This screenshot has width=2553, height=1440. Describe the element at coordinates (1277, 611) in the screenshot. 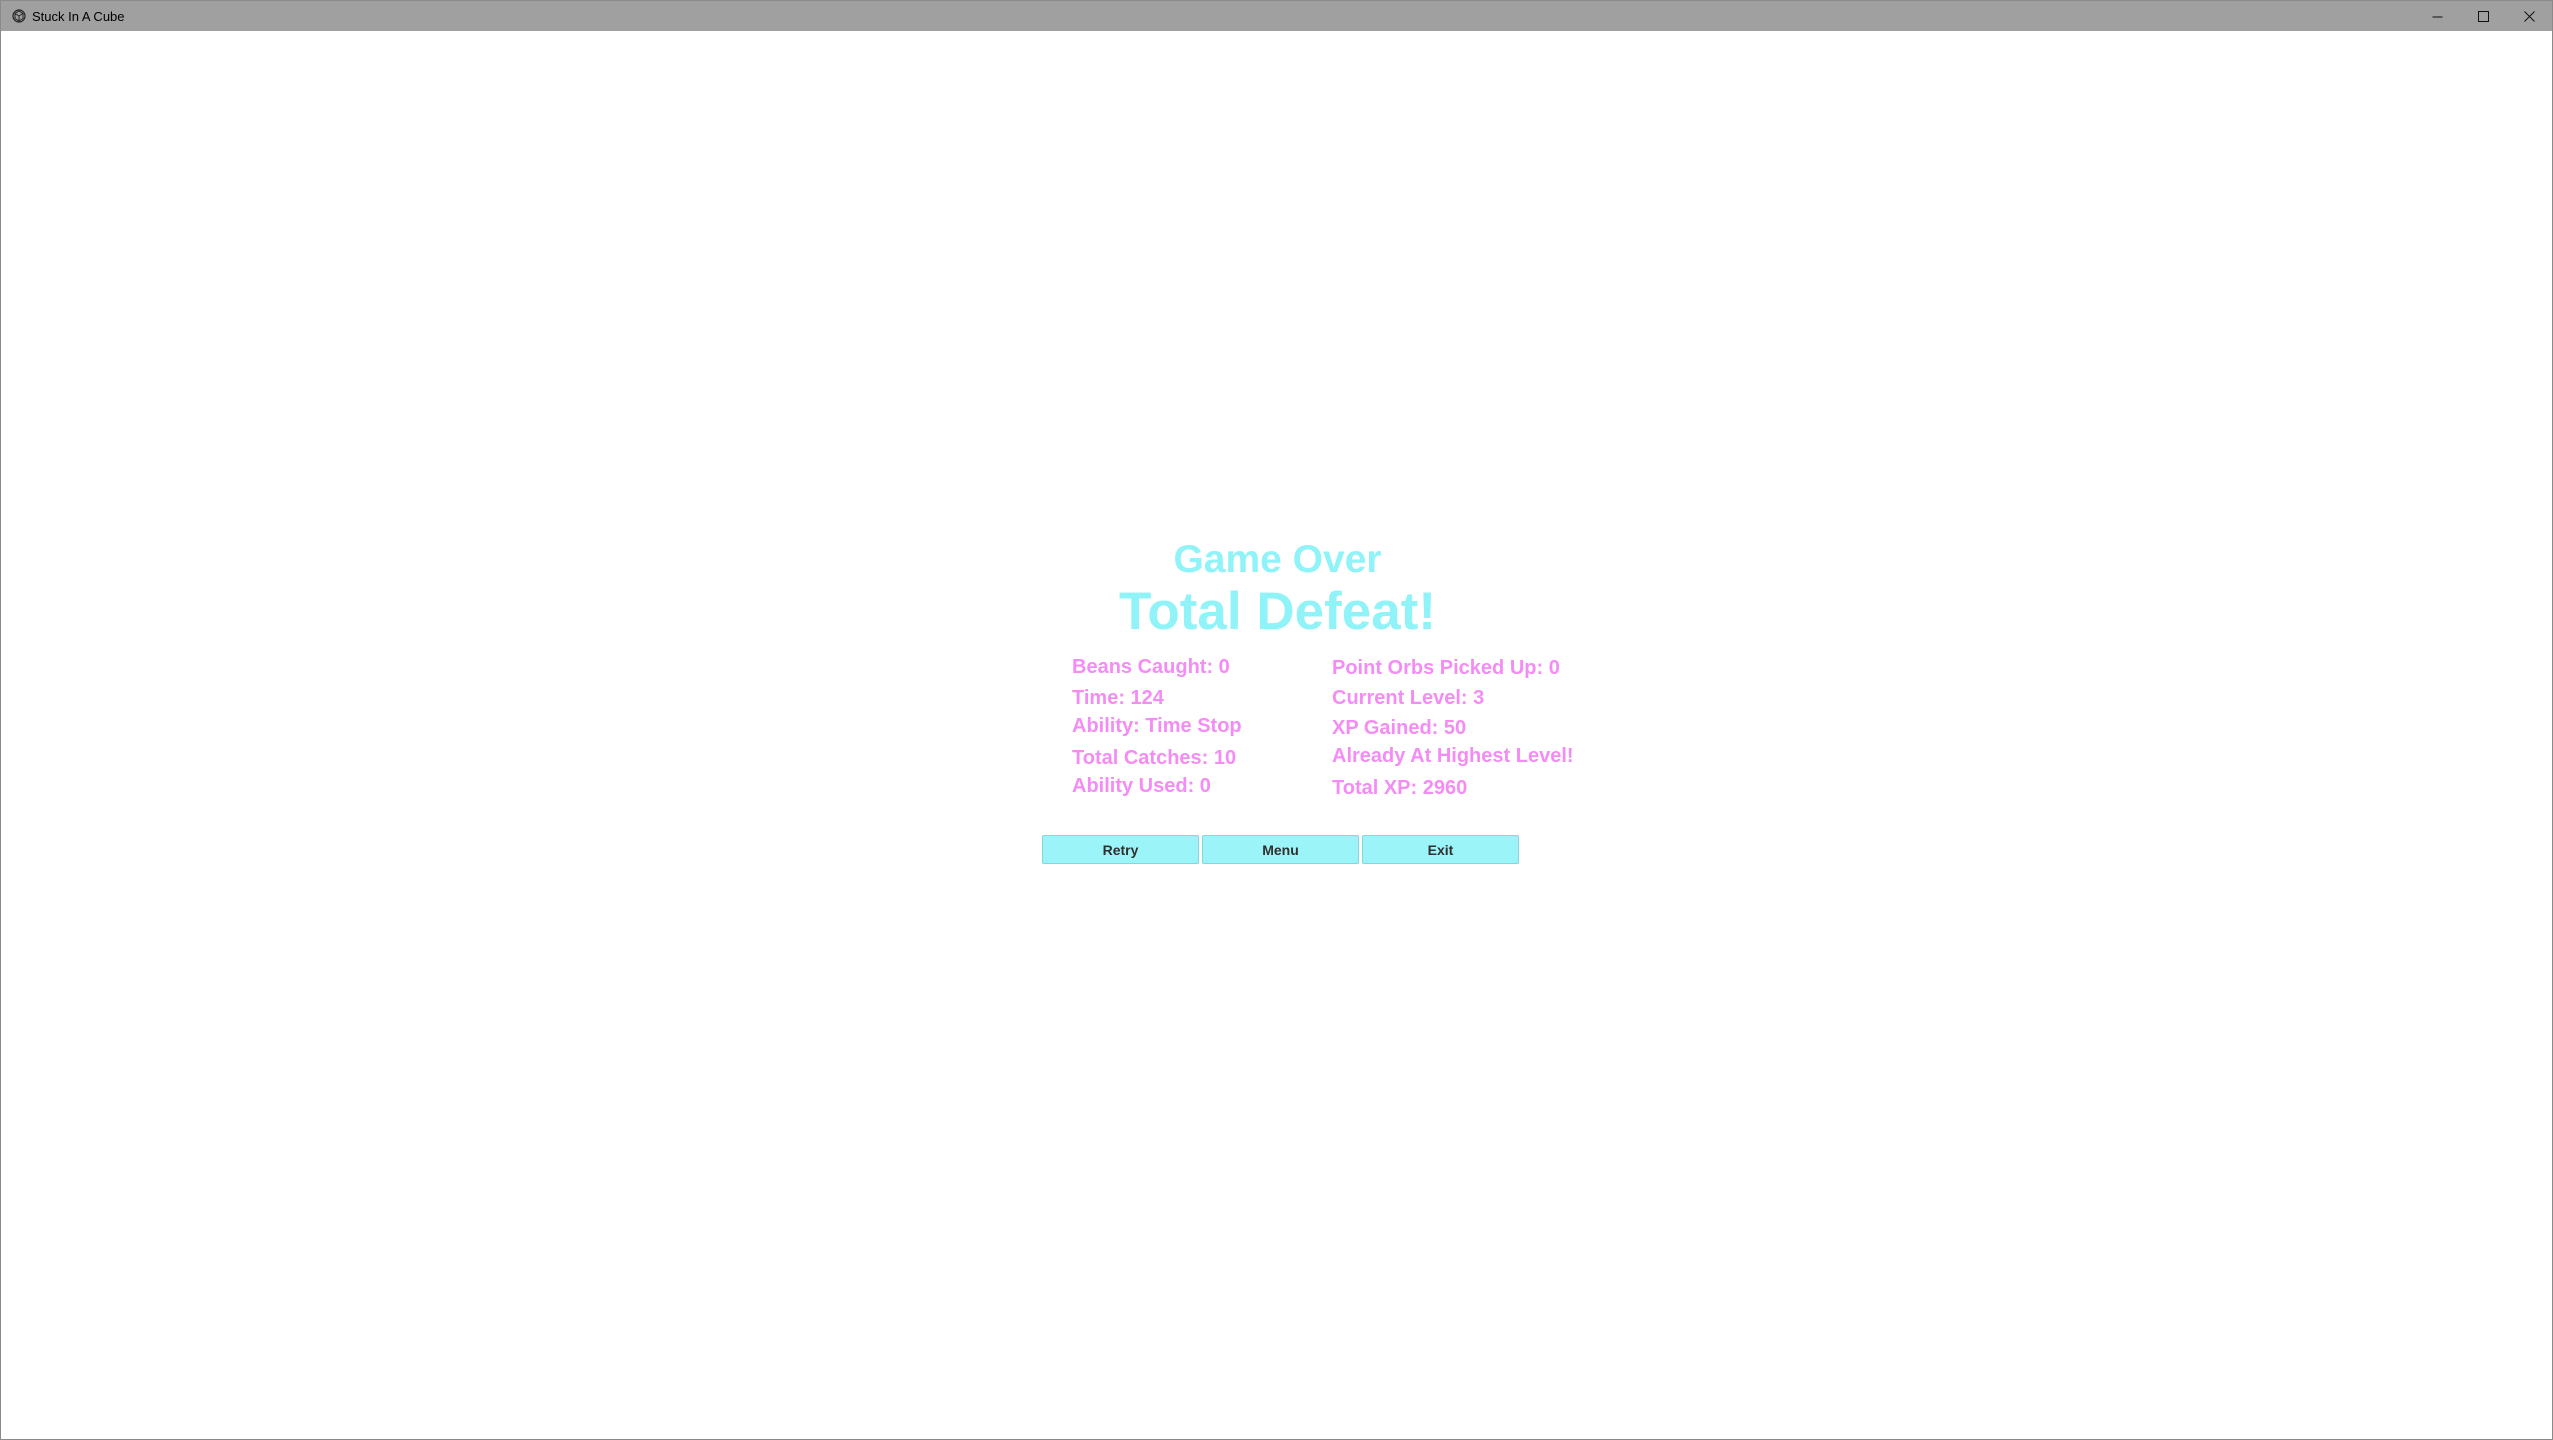

I see `total-defeat-heading: Total Defeat!` at that location.